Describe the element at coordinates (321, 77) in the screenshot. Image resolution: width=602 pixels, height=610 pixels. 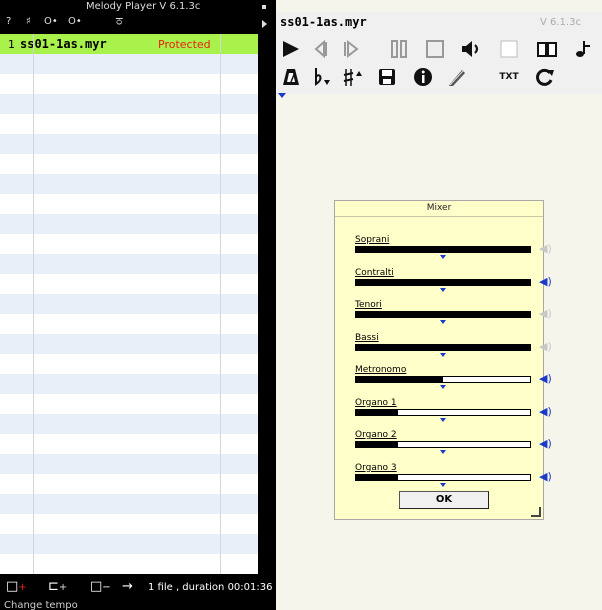
I see `transpose-down-icon` at that location.